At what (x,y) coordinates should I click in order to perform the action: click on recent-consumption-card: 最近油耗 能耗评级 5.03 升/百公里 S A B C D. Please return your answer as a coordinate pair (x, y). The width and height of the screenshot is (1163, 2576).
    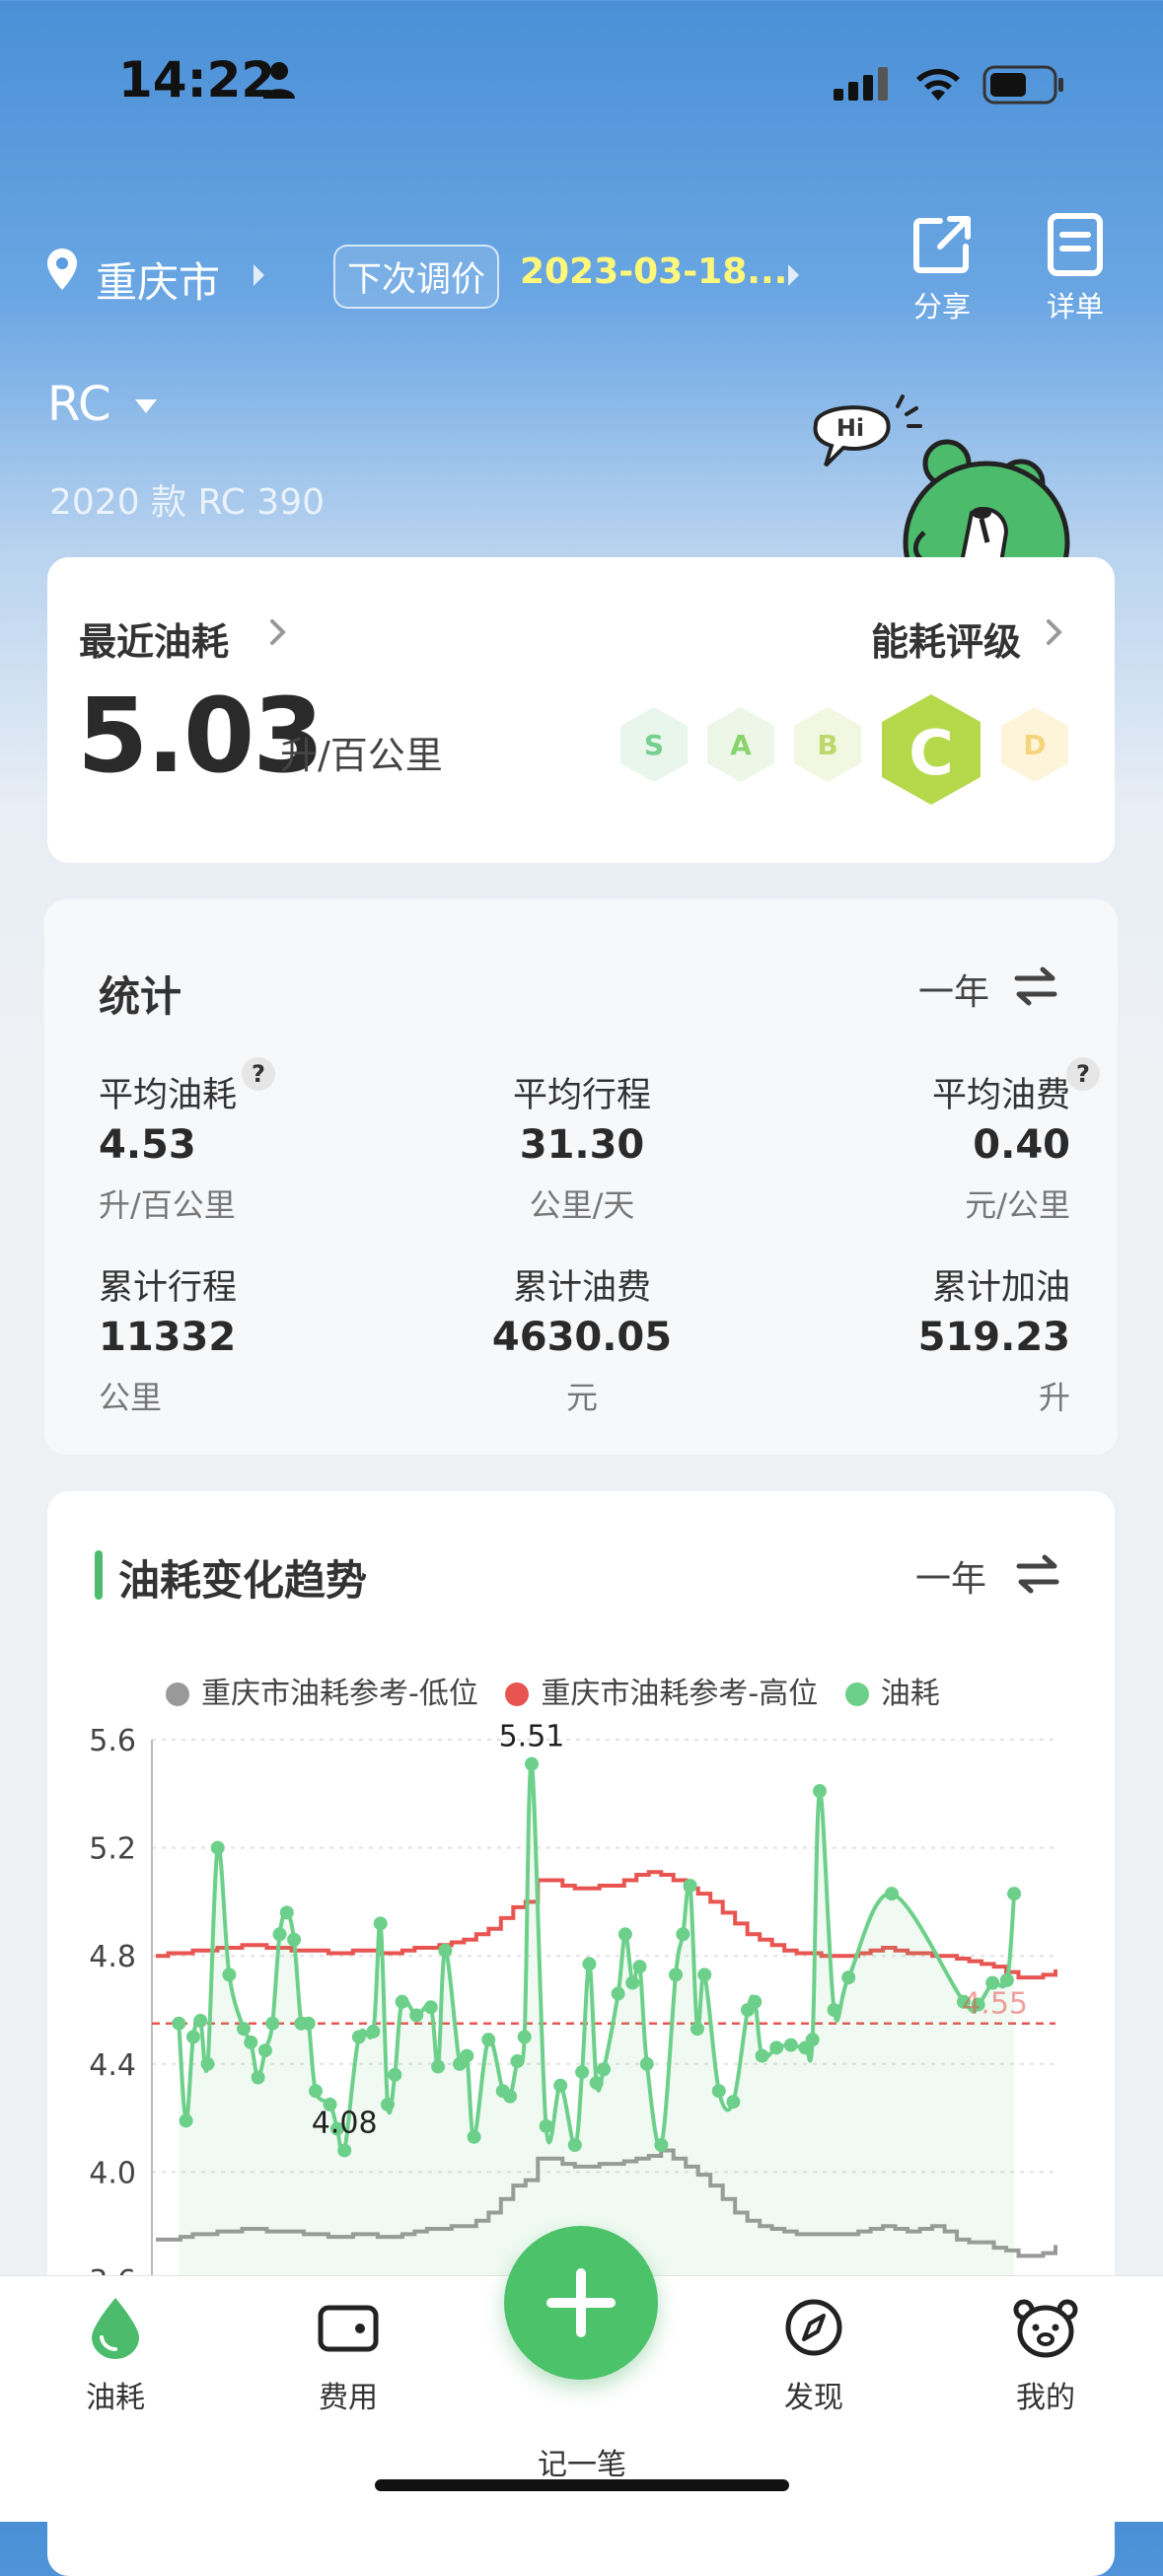
    Looking at the image, I should click on (581, 710).